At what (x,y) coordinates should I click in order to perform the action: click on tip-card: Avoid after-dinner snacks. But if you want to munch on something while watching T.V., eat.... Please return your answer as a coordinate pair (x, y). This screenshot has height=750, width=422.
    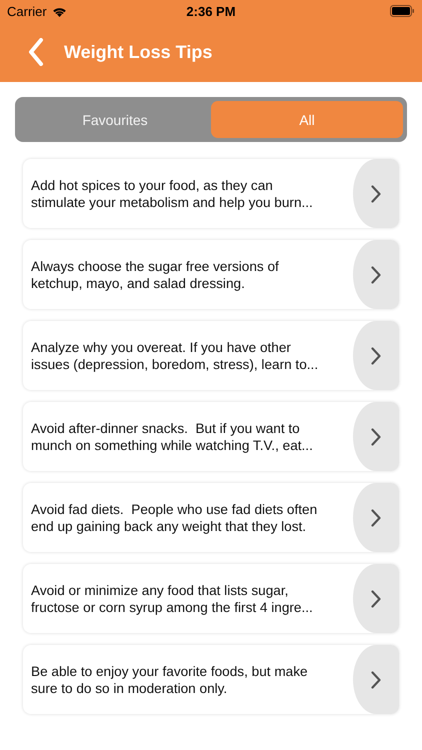
    Looking at the image, I should click on (211, 436).